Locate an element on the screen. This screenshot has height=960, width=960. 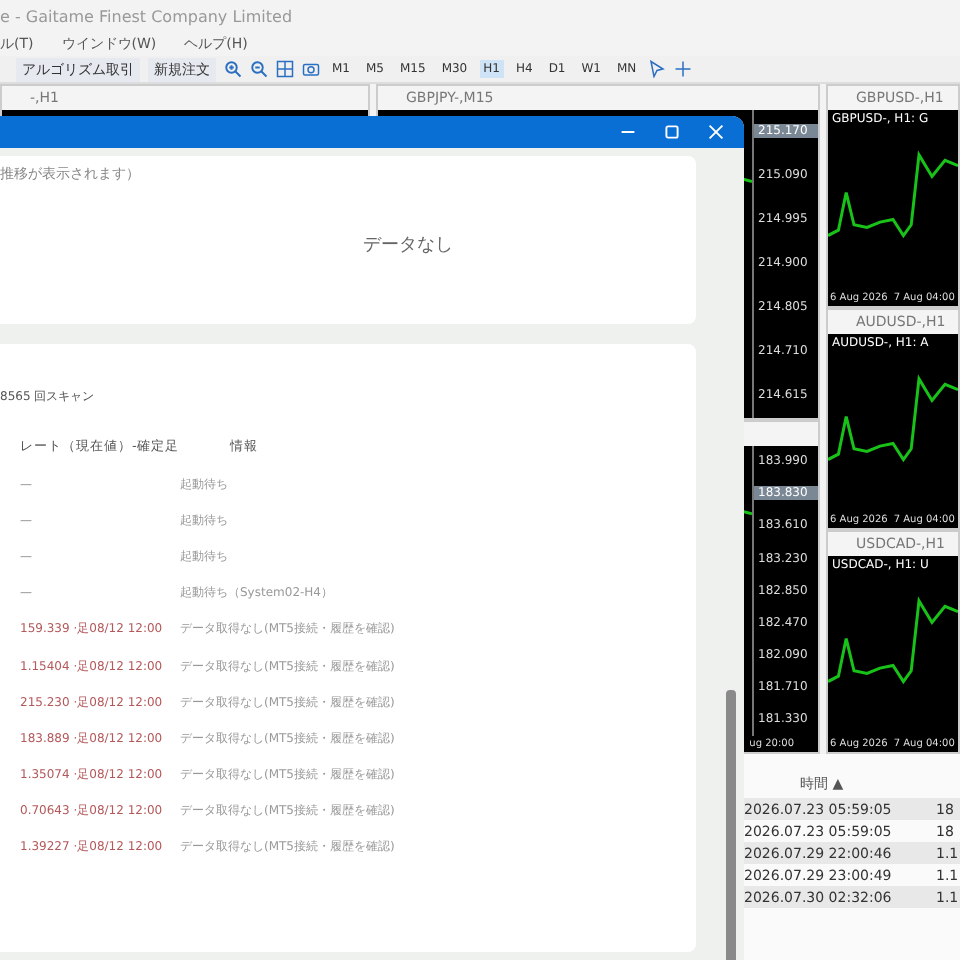
scrollbar is located at coordinates (731, 825).